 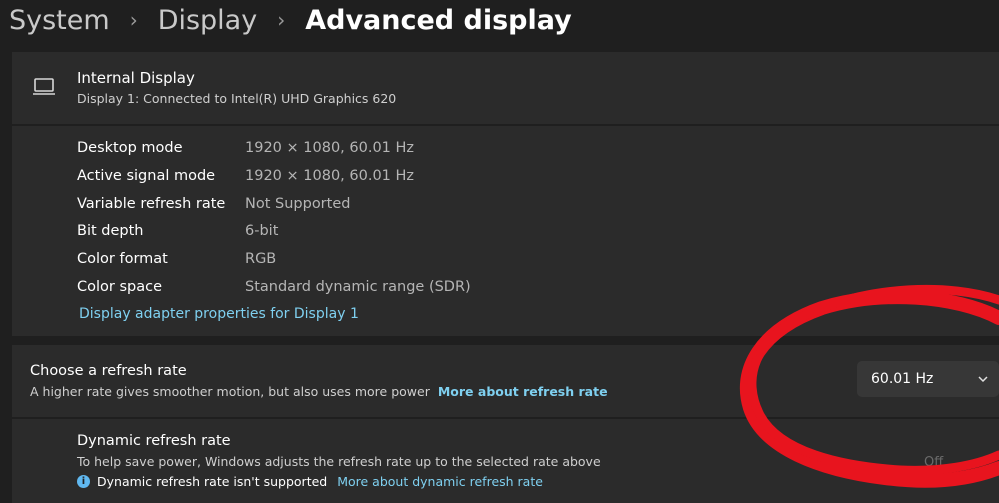 I want to click on detail-row-color-format: Color format RGB, so click(x=176, y=259).